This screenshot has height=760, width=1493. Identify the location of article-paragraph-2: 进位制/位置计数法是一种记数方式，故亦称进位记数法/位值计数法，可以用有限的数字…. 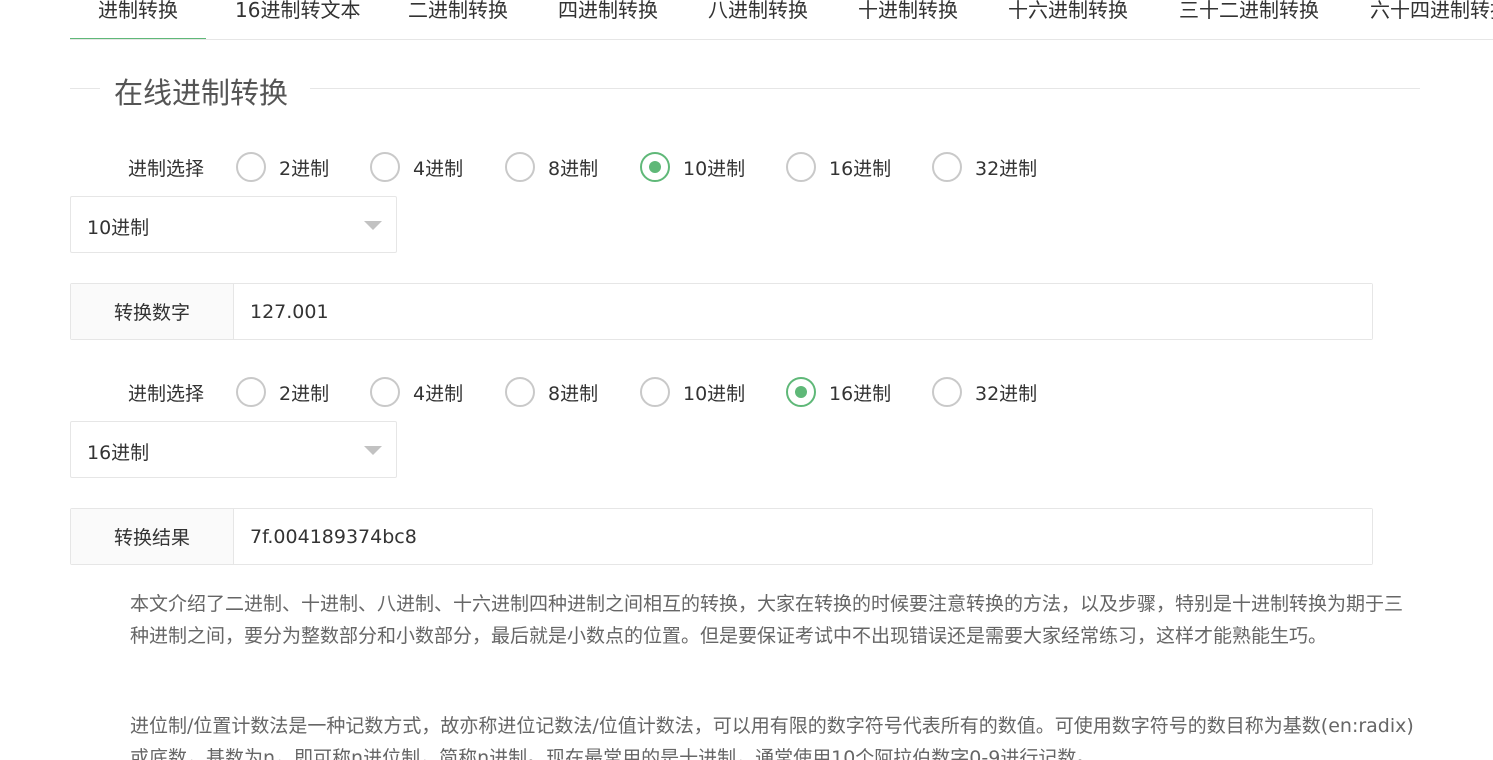
(772, 737).